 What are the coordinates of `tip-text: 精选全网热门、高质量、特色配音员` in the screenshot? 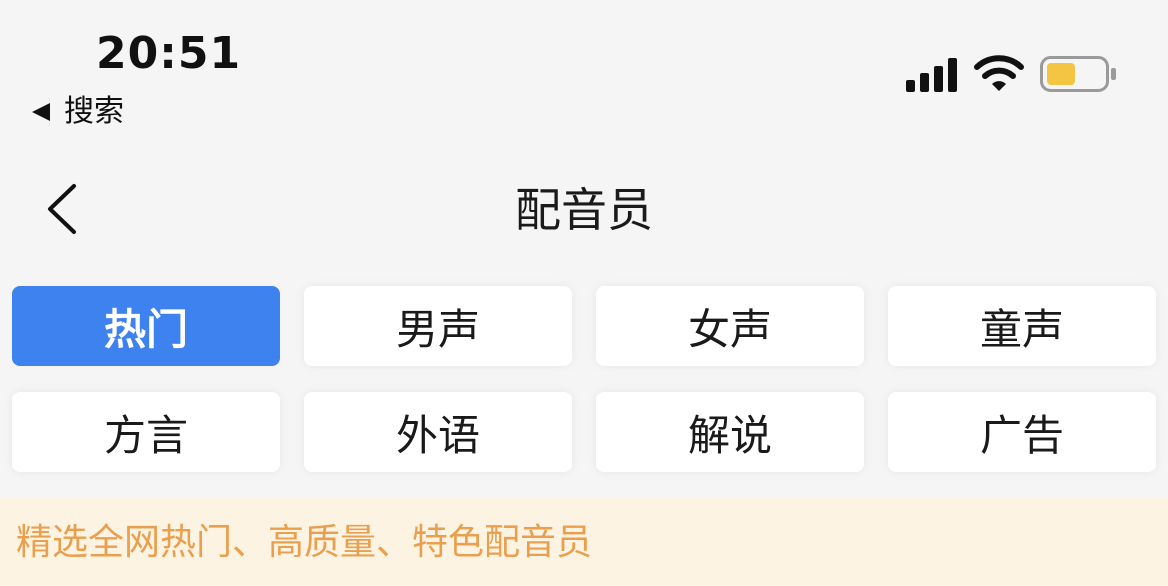 It's located at (304, 542).